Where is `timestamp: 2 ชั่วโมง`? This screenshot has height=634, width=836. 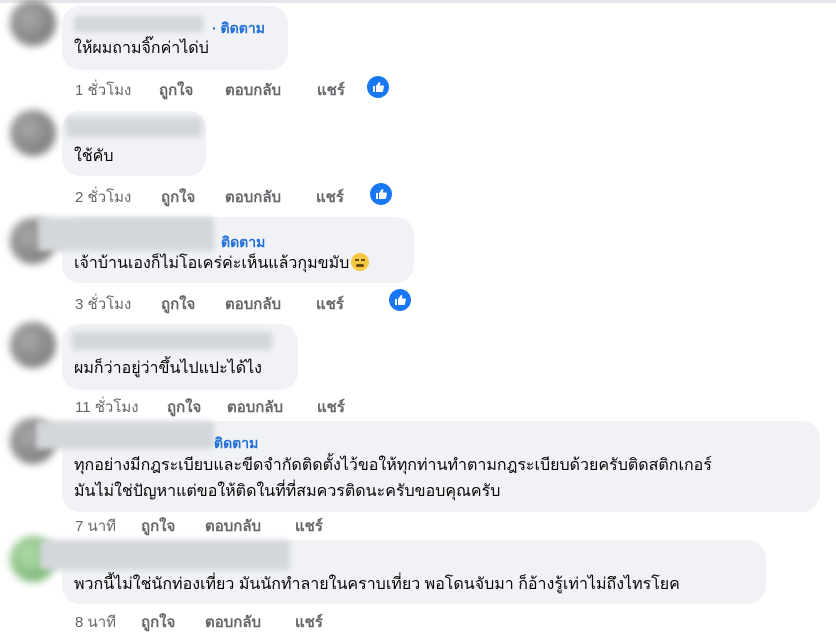 timestamp: 2 ชั่วโมง is located at coordinates (118, 197).